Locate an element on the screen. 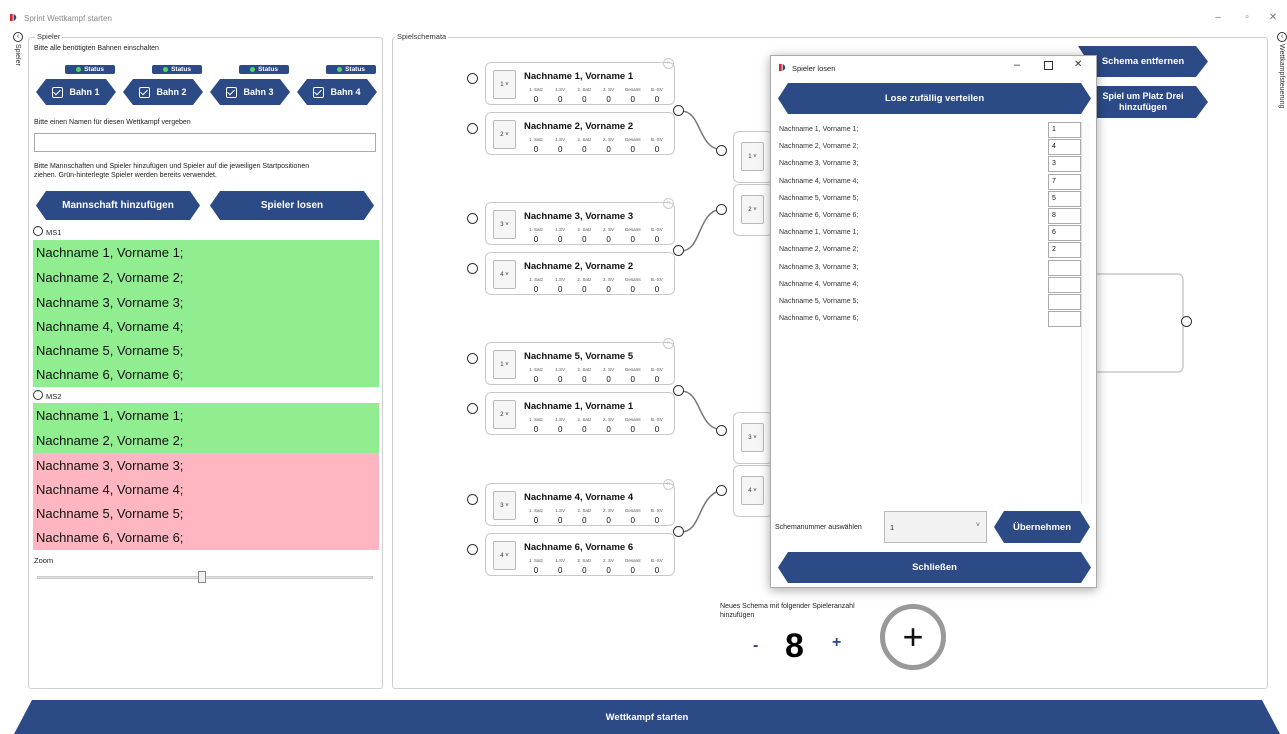 The height and width of the screenshot is (734, 1287). collapse-ms2-icon: ˆ is located at coordinates (38, 395).